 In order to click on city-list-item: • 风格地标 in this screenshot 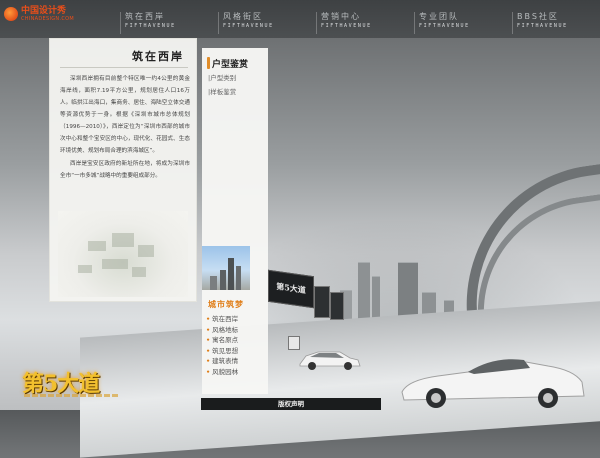, I will do `click(236, 330)`.